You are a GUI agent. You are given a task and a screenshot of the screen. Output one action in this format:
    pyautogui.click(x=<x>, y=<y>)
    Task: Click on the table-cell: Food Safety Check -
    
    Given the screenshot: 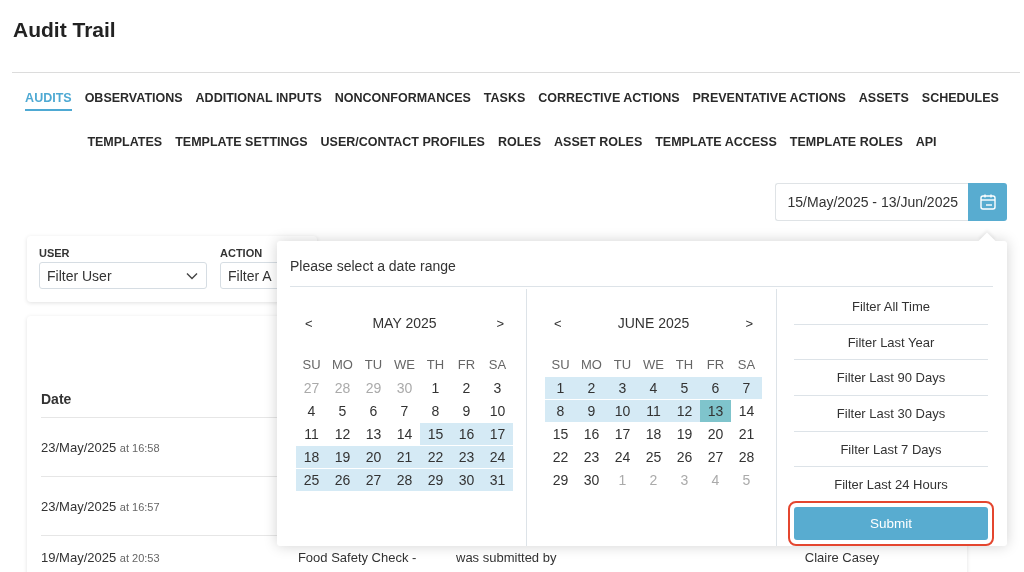 What is the action you would take?
    pyautogui.click(x=357, y=557)
    